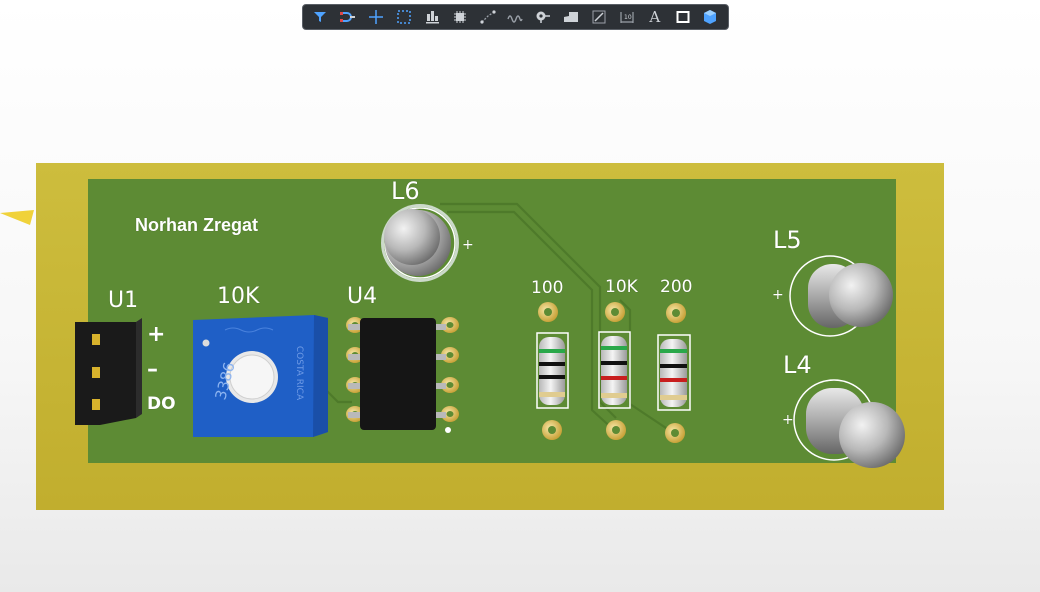 The height and width of the screenshot is (592, 1040). Describe the element at coordinates (547, 288) in the screenshot. I see `designator-r-100: 100` at that location.